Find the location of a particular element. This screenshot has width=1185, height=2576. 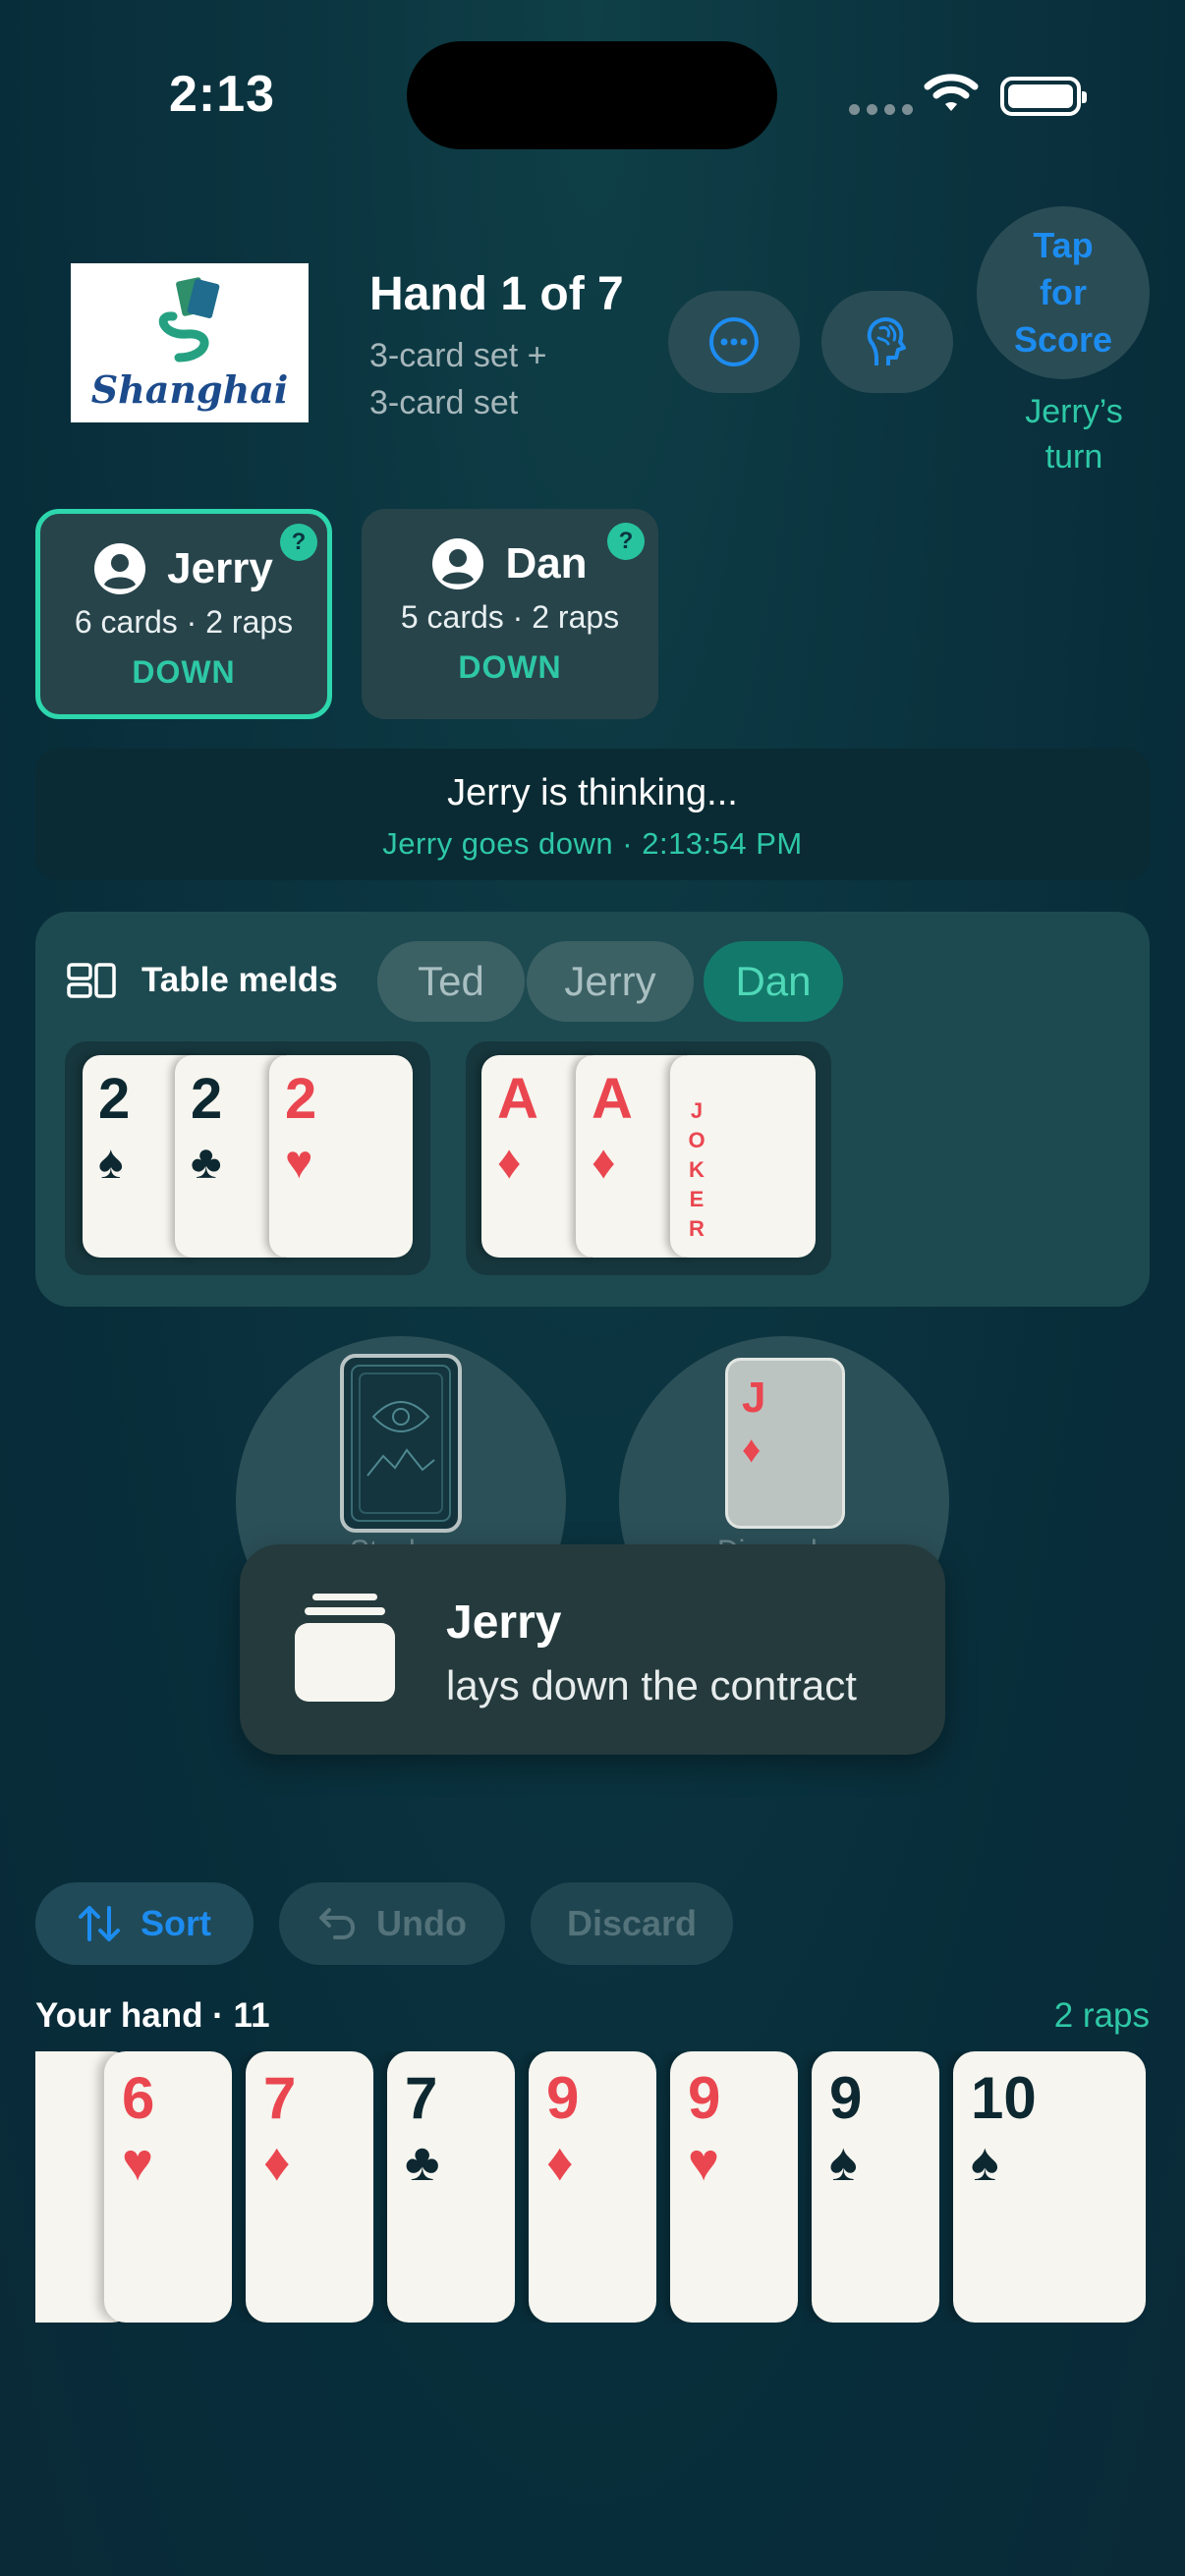

contract-line-2: 3-card set is located at coordinates (444, 402).